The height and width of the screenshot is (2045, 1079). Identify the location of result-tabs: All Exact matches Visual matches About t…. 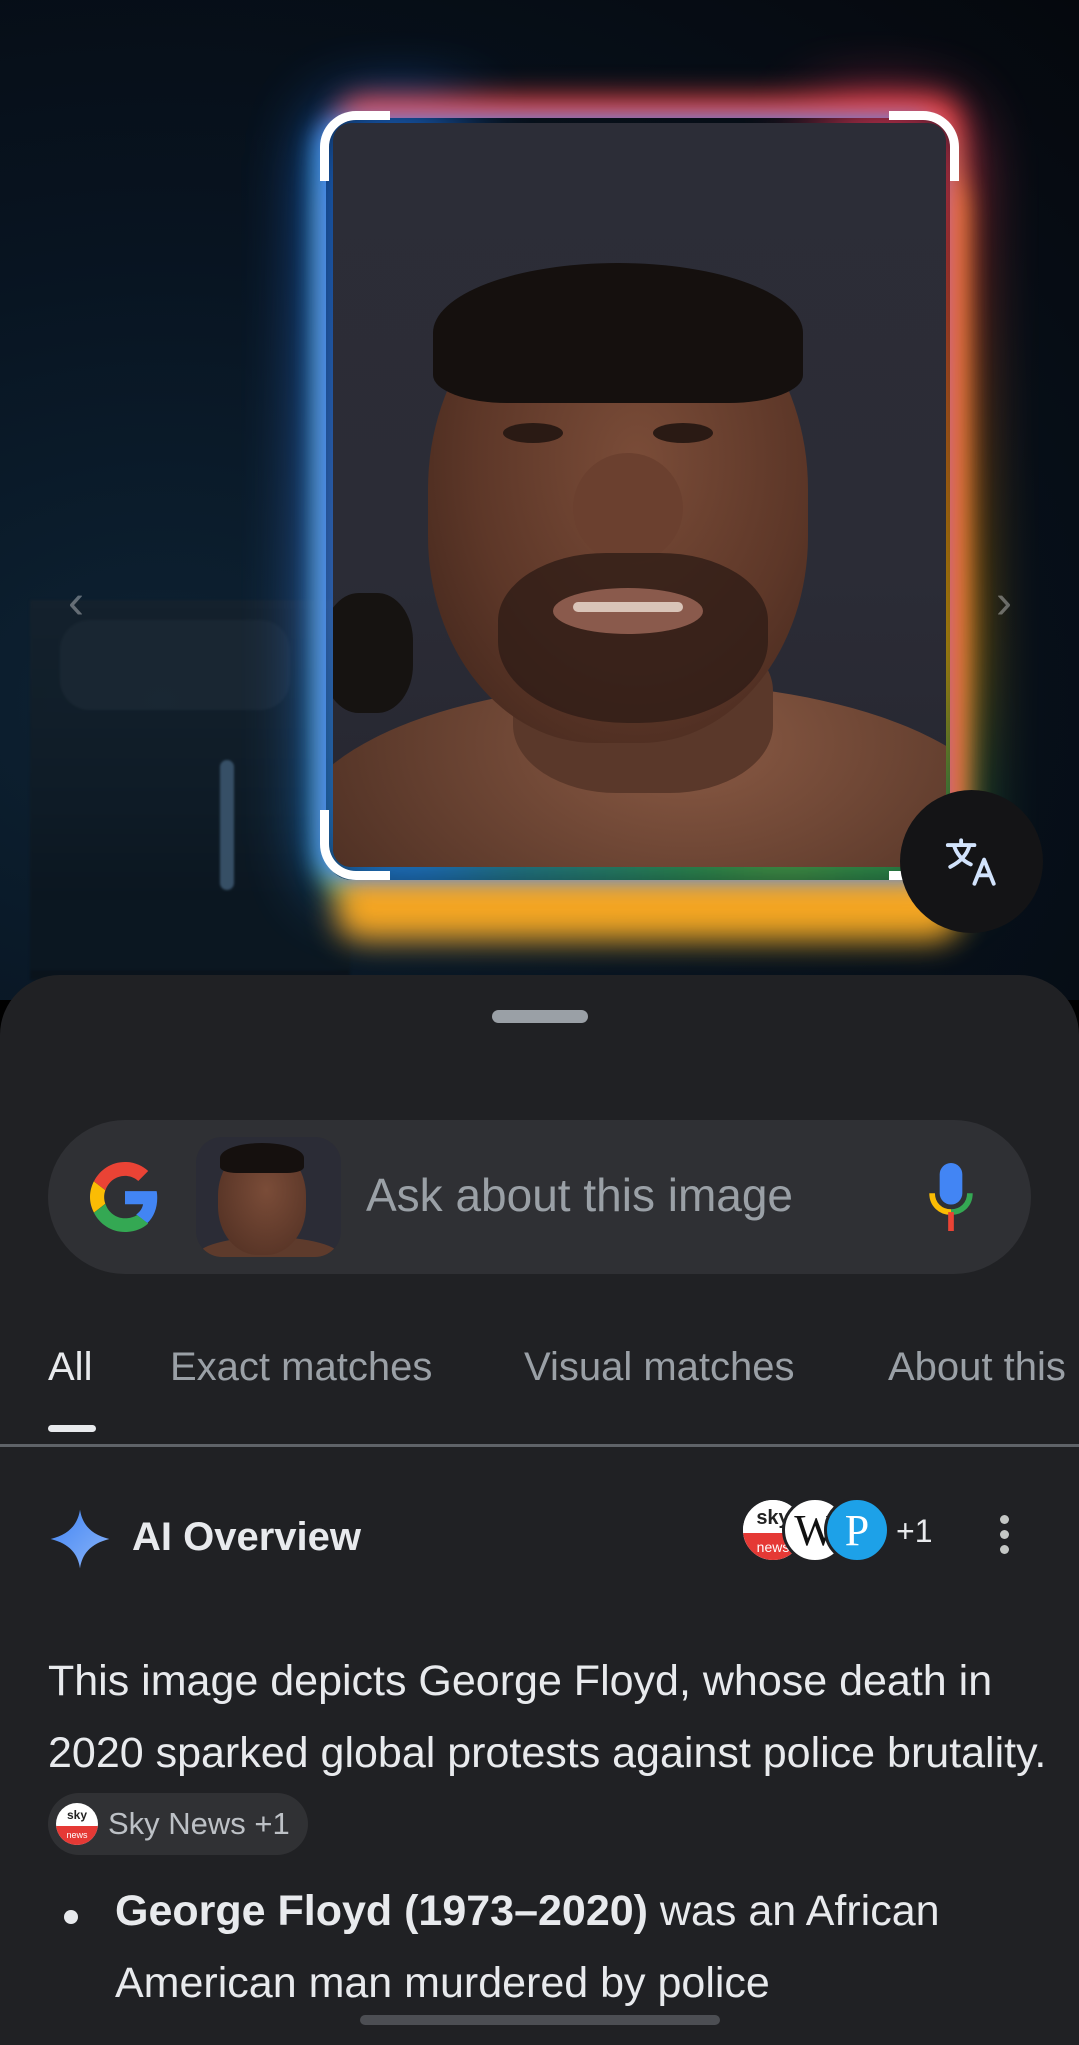
(539, 1400).